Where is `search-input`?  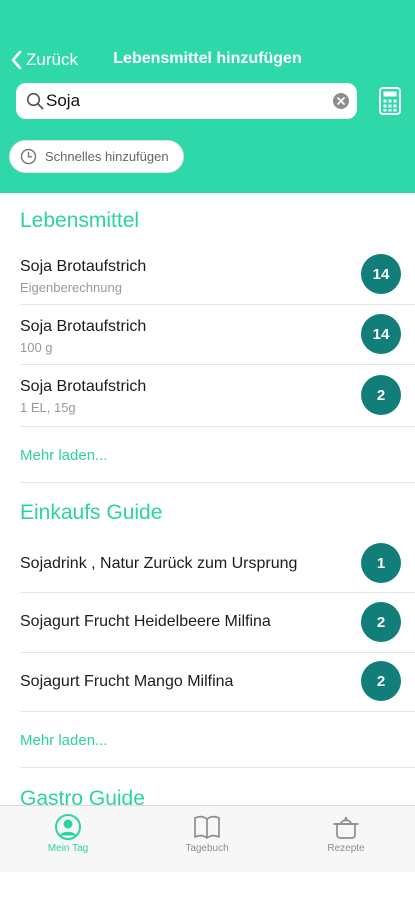
search-input is located at coordinates (181, 101).